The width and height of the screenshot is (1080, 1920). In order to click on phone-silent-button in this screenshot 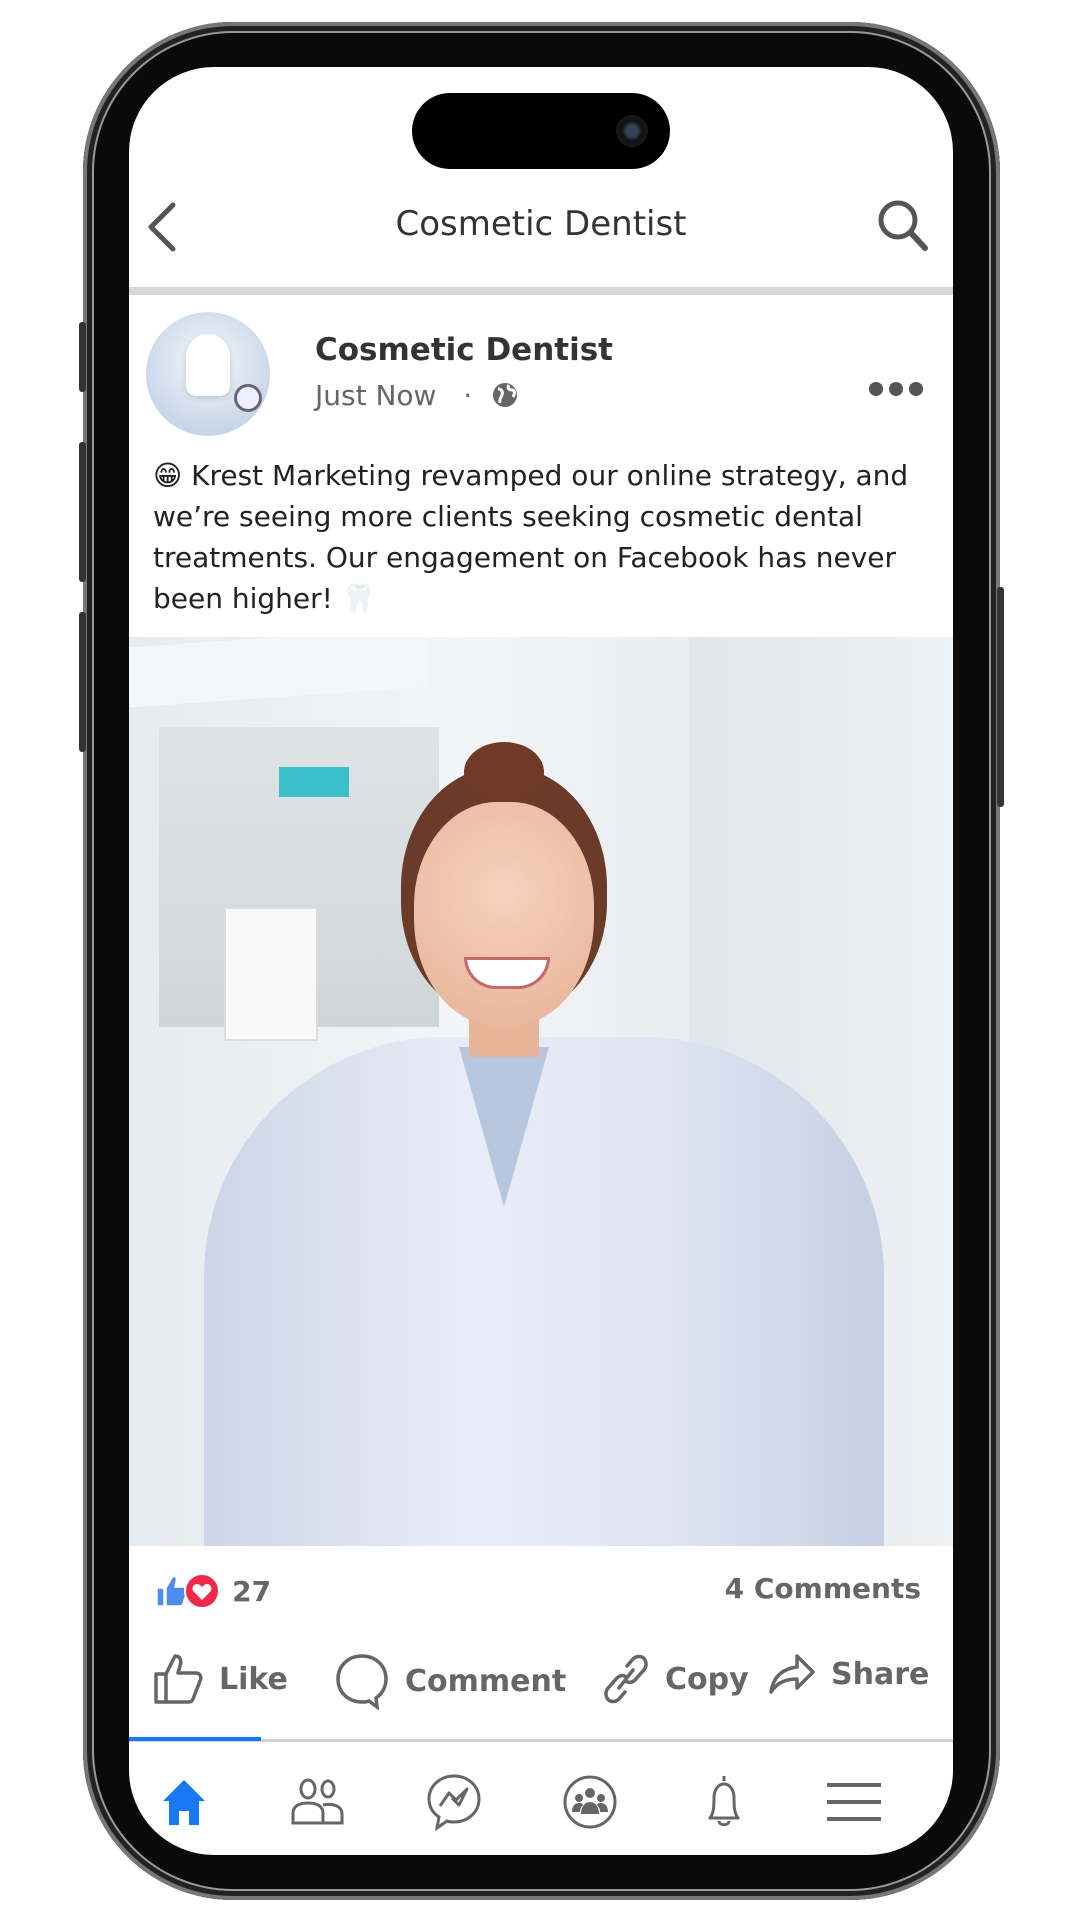, I will do `click(82, 357)`.